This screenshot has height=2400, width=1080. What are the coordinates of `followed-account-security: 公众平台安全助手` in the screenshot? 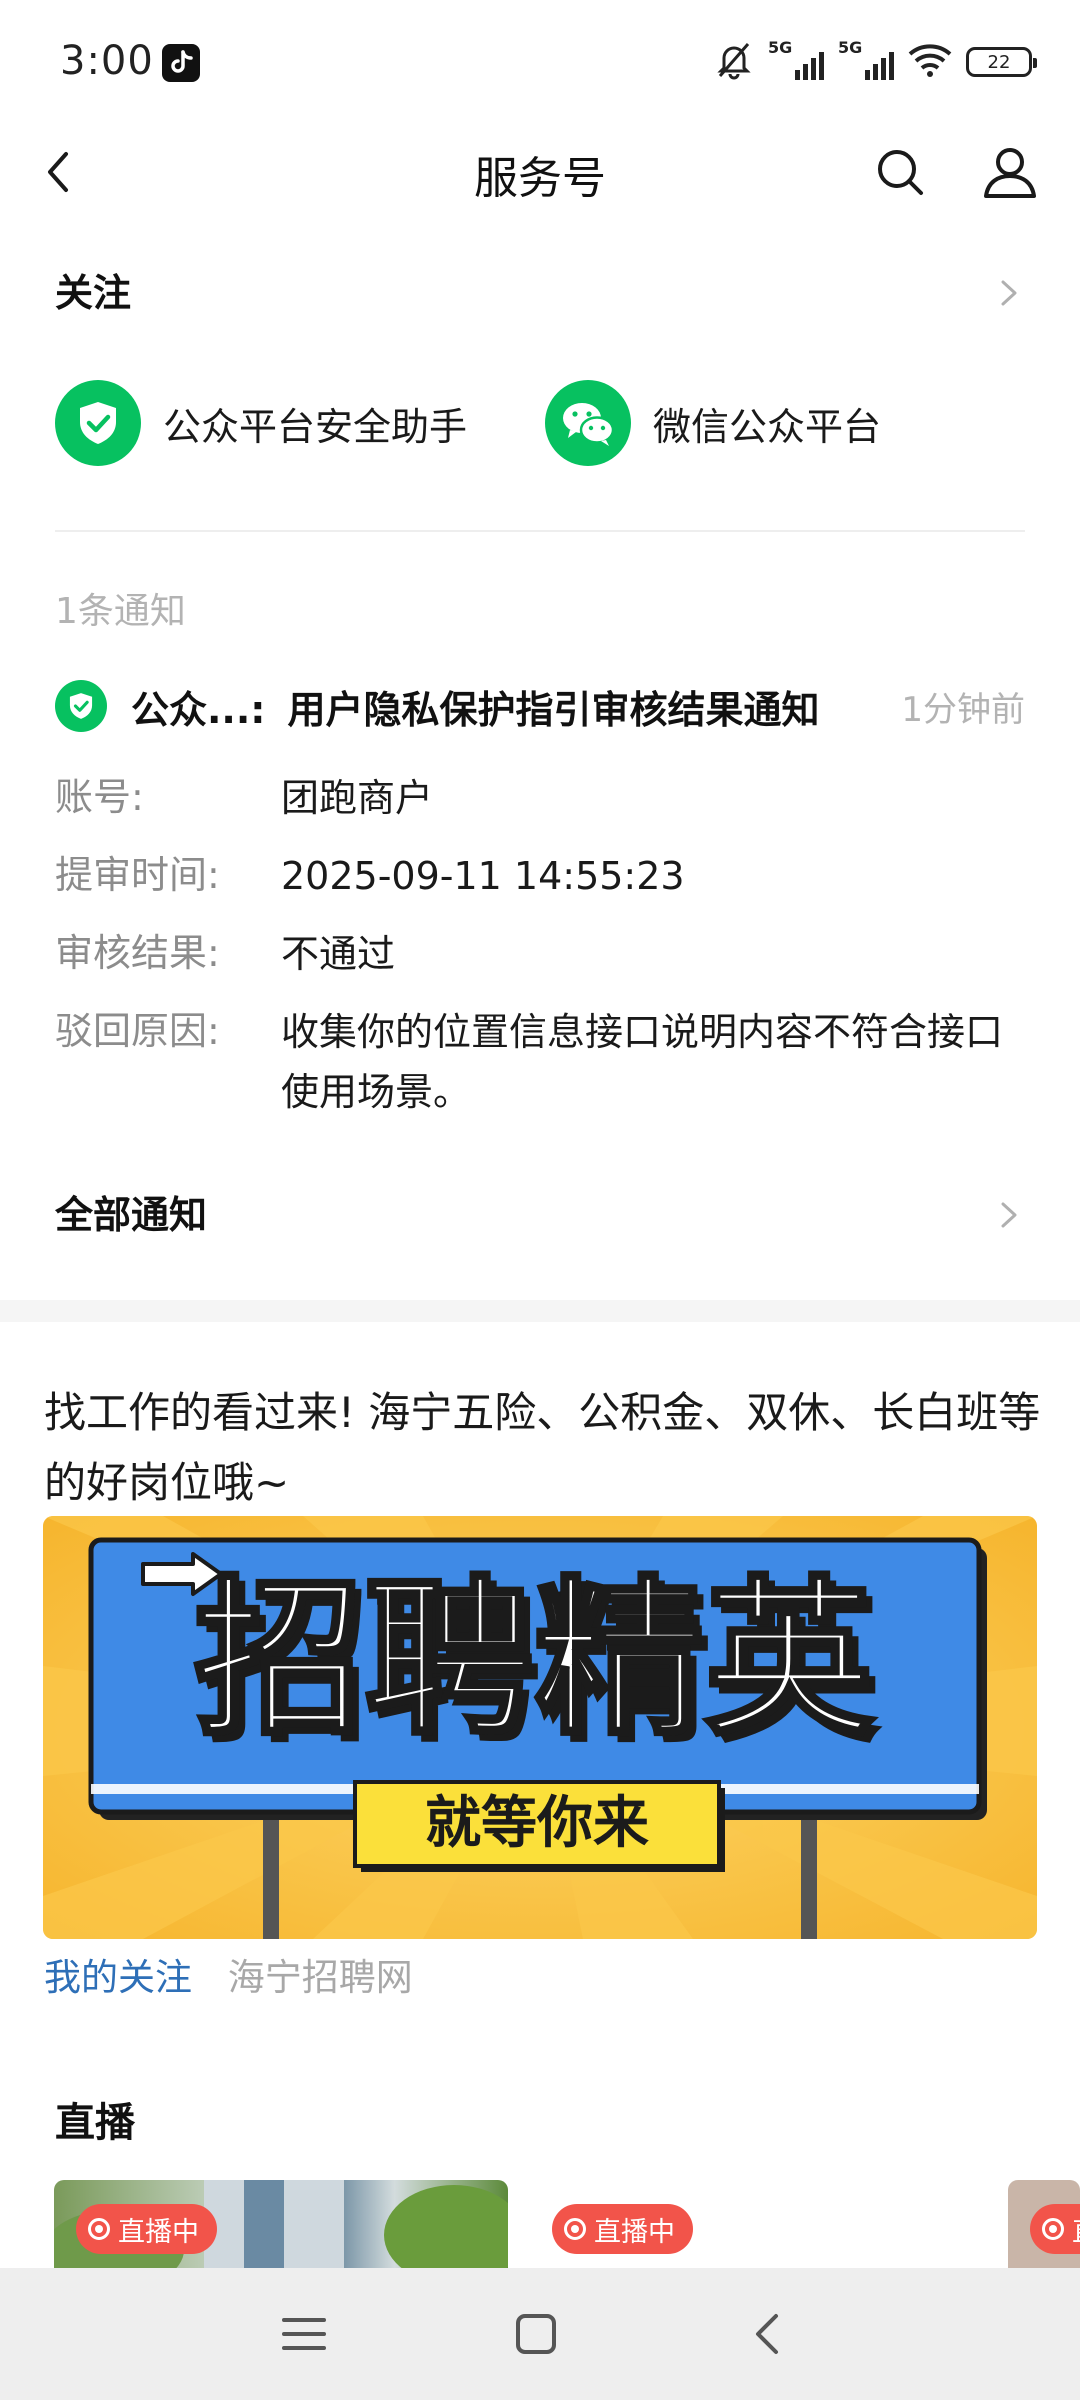 It's located at (261, 423).